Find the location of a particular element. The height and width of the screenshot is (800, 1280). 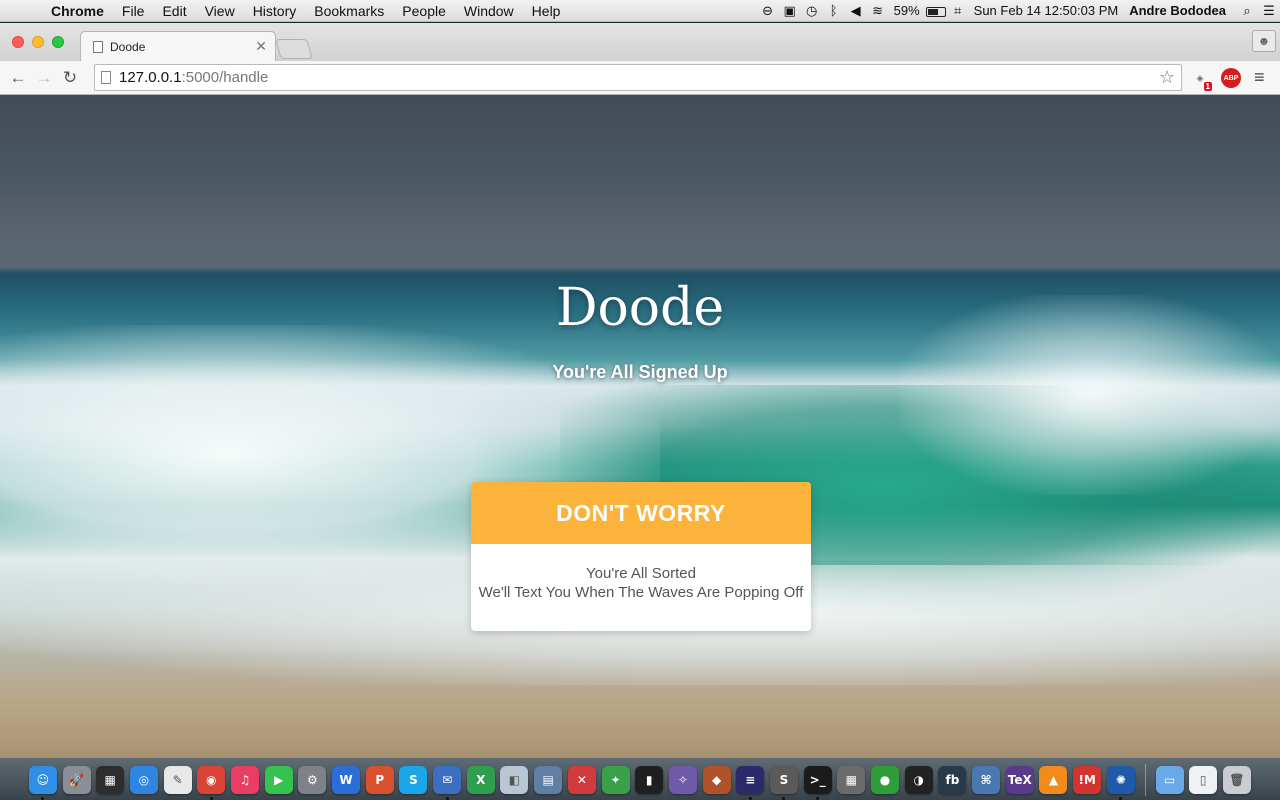

clock: Sun Feb 14 12:50:03 PM is located at coordinates (1046, 10).